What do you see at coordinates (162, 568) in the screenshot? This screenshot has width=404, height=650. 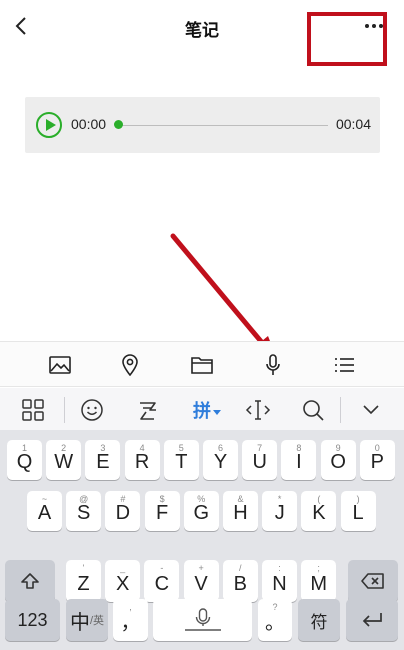 I see `key-hint: -` at bounding box center [162, 568].